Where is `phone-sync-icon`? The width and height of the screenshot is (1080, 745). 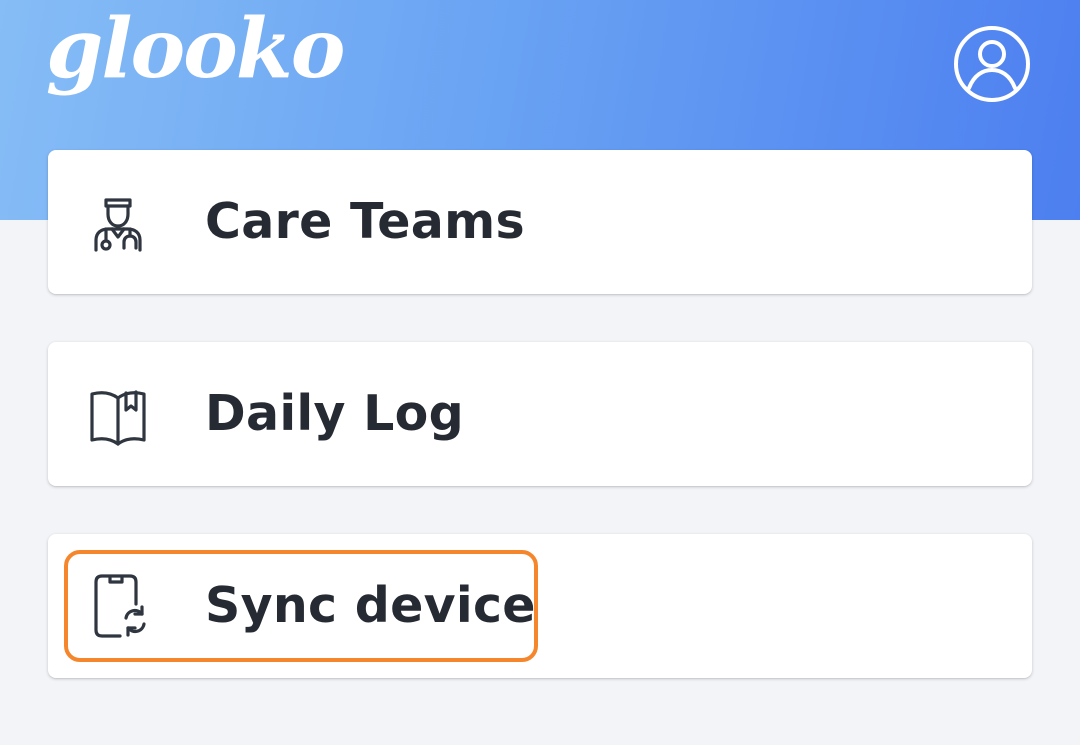
phone-sync-icon is located at coordinates (118, 606).